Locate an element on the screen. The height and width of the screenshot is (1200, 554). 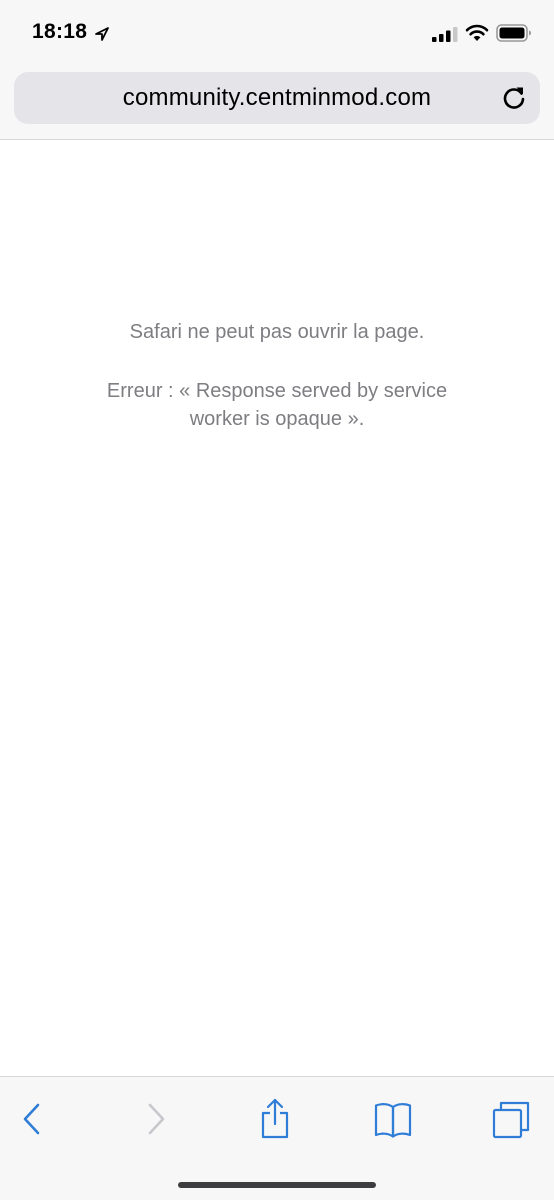
home-indicator is located at coordinates (277, 1185).